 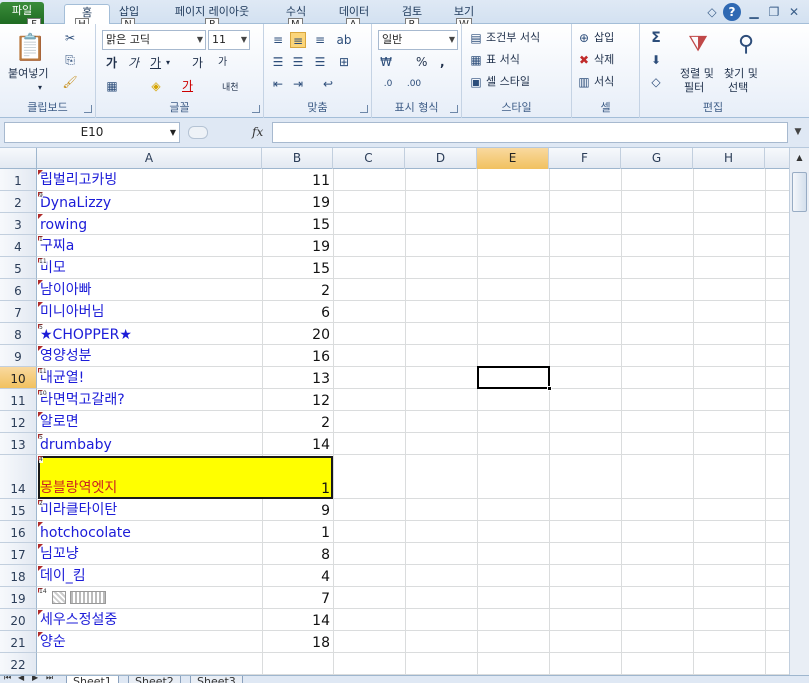 What do you see at coordinates (256, 109) in the screenshot?
I see `font-launcher-icon` at bounding box center [256, 109].